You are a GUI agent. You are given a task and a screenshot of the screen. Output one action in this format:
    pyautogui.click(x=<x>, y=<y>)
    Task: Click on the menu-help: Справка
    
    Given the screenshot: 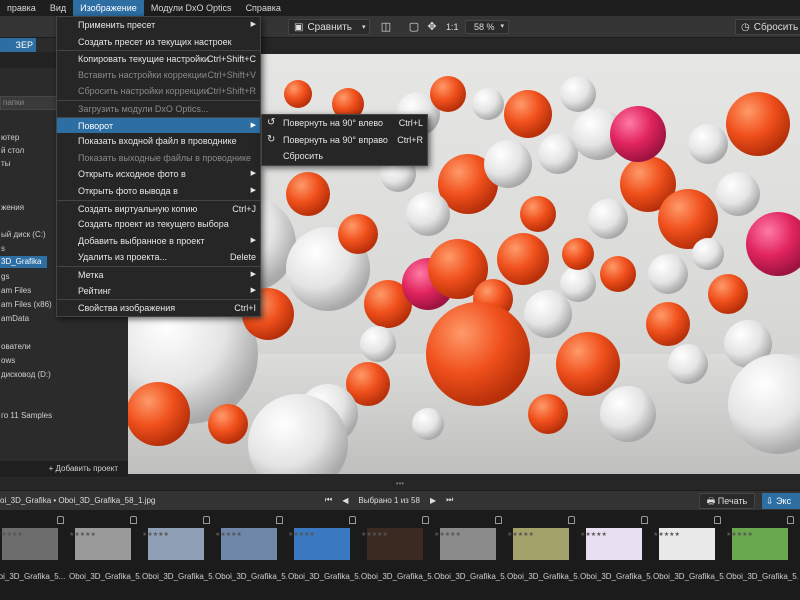 What is the action you would take?
    pyautogui.click(x=263, y=8)
    